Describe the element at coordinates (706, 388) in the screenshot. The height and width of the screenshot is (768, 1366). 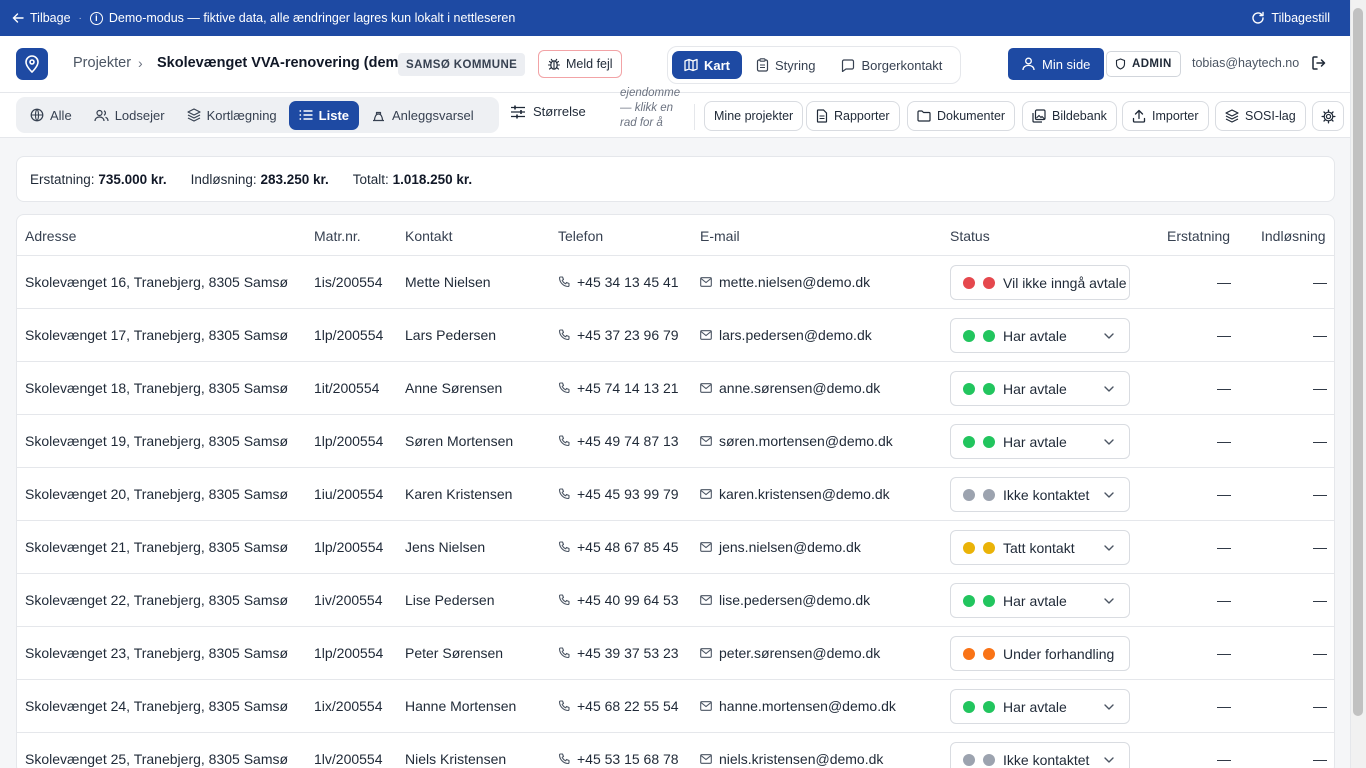
I see `mail-icon` at that location.